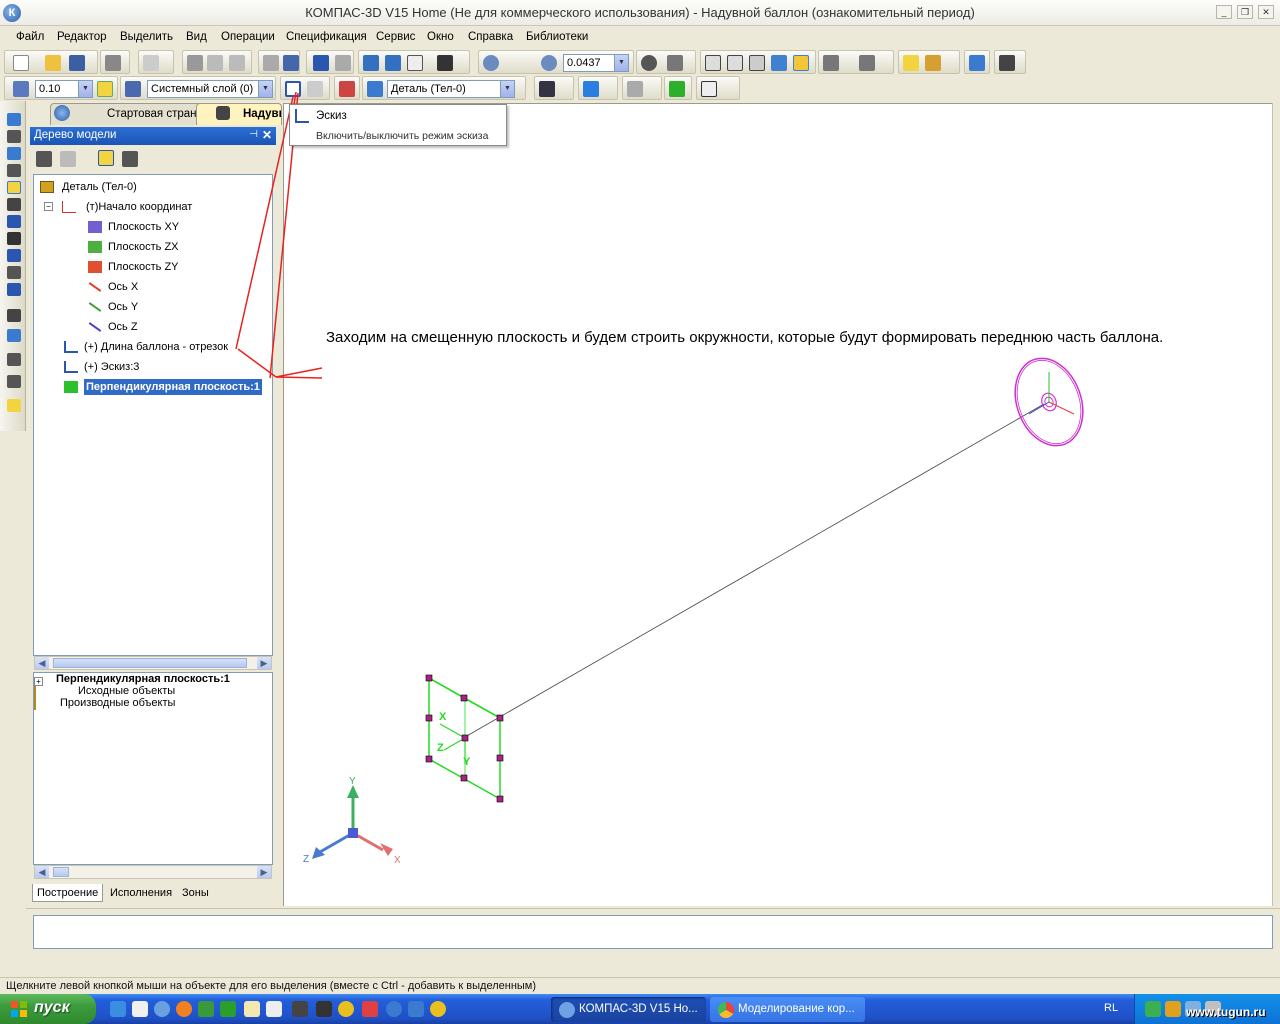  Describe the element at coordinates (206, 1009) in the screenshot. I see `tool-icon` at that location.